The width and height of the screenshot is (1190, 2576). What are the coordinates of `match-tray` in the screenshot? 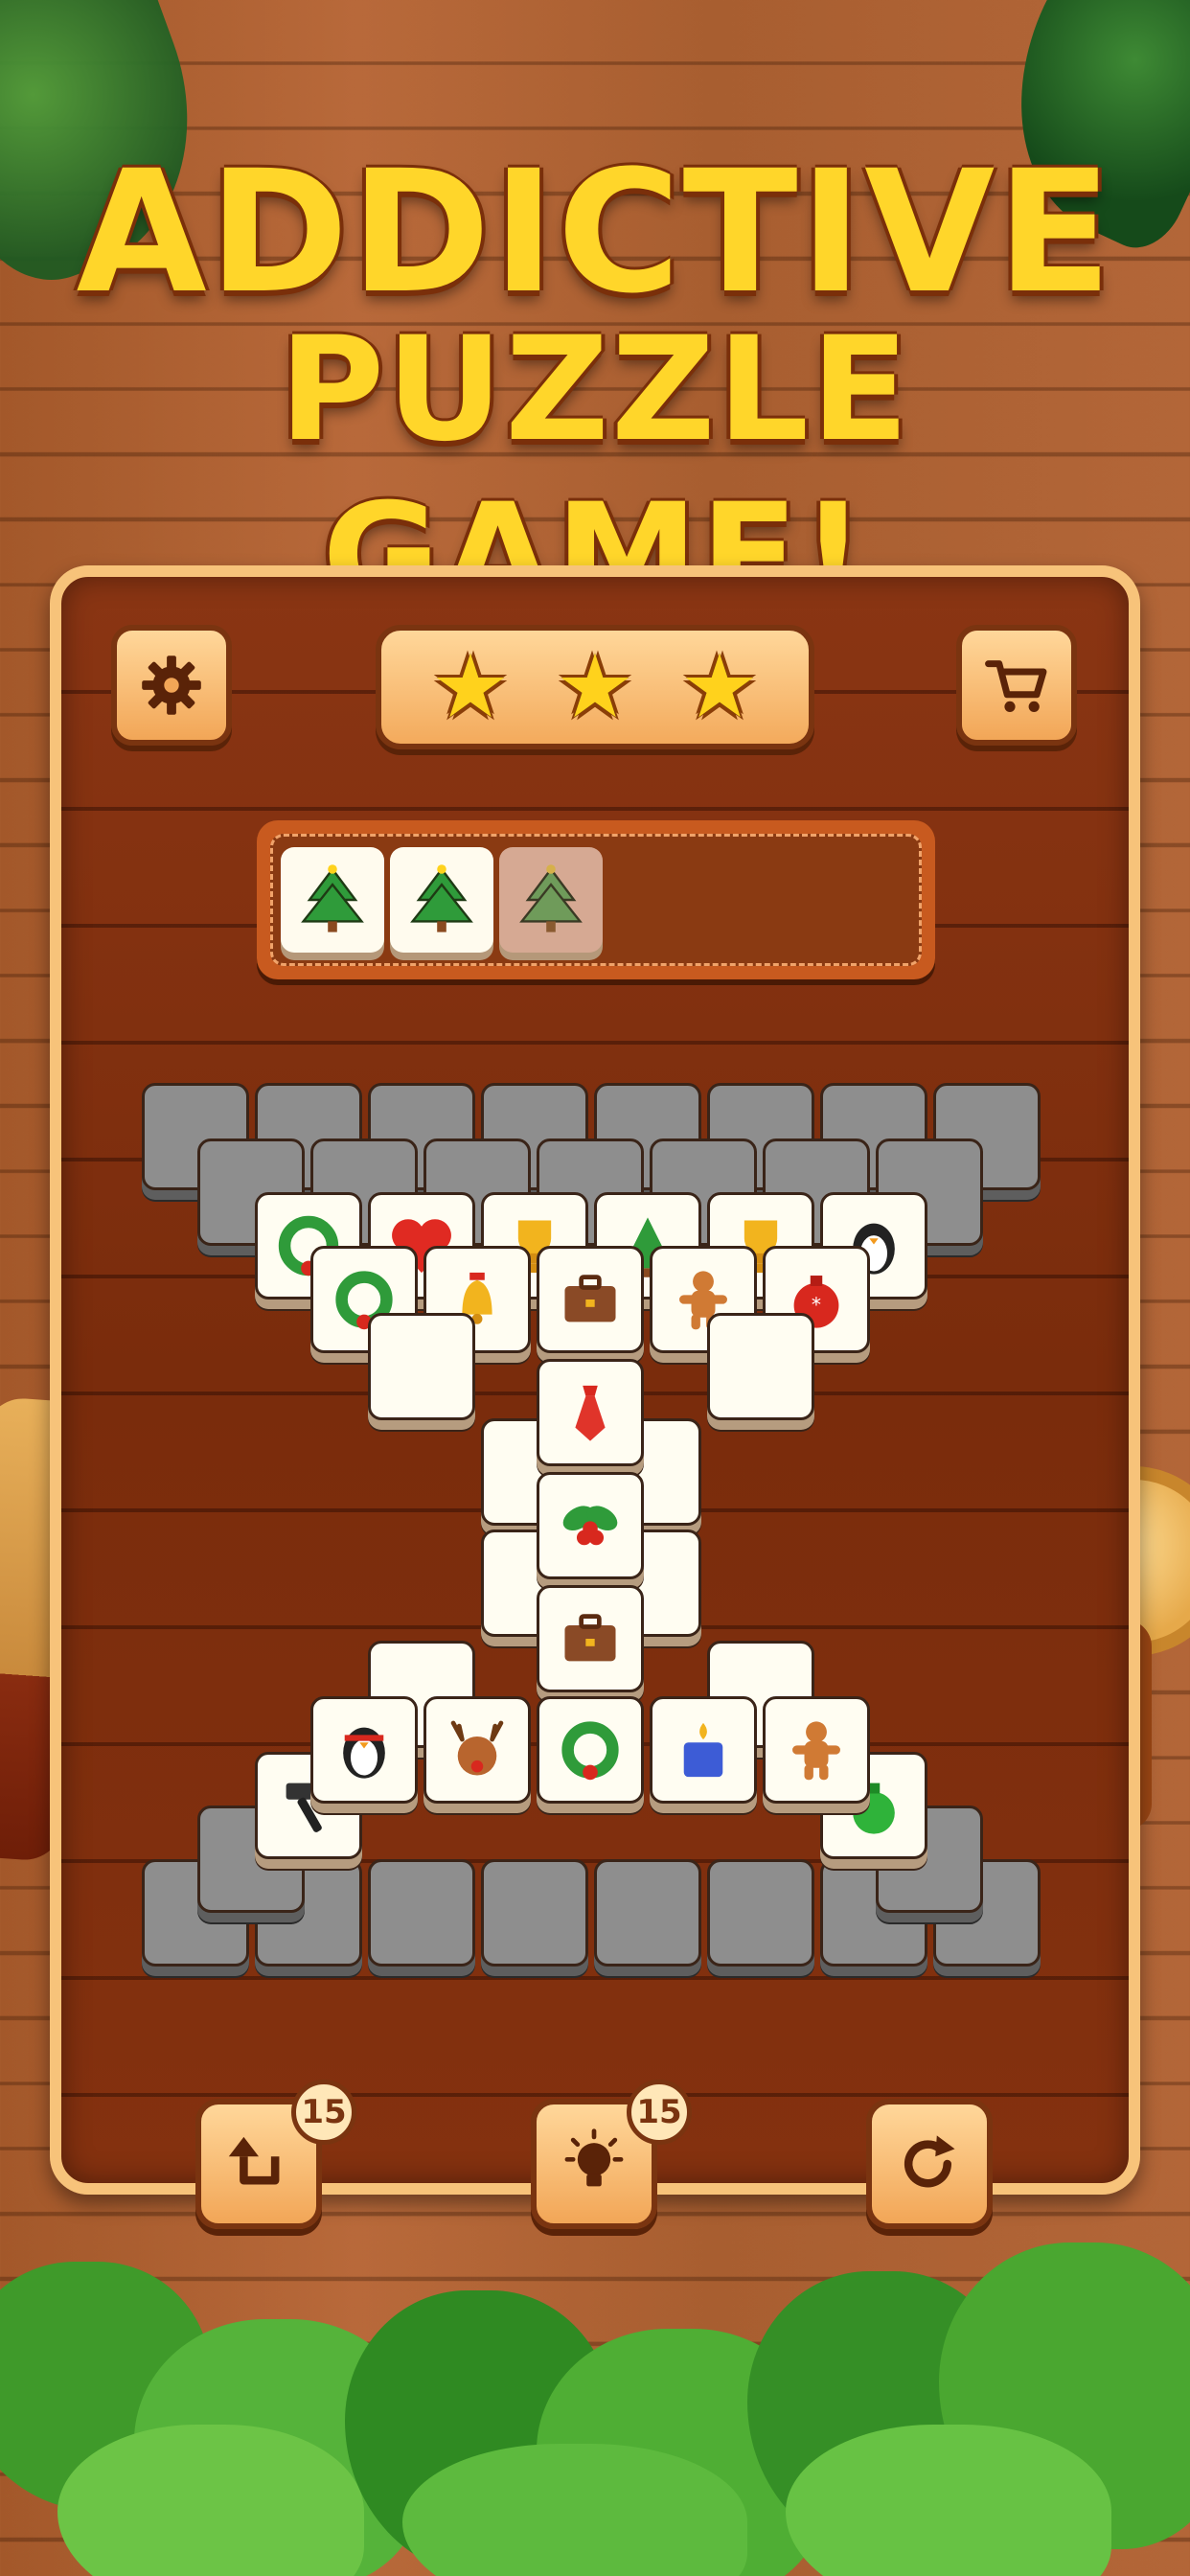 It's located at (596, 899).